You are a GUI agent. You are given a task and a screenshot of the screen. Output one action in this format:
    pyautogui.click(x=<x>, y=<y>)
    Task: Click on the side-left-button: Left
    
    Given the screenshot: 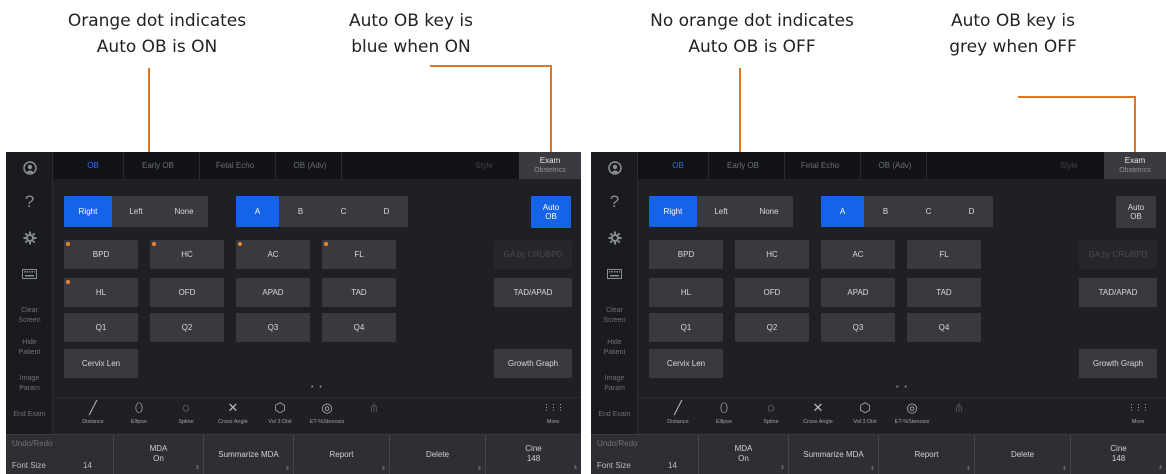 What is the action you would take?
    pyautogui.click(x=136, y=211)
    